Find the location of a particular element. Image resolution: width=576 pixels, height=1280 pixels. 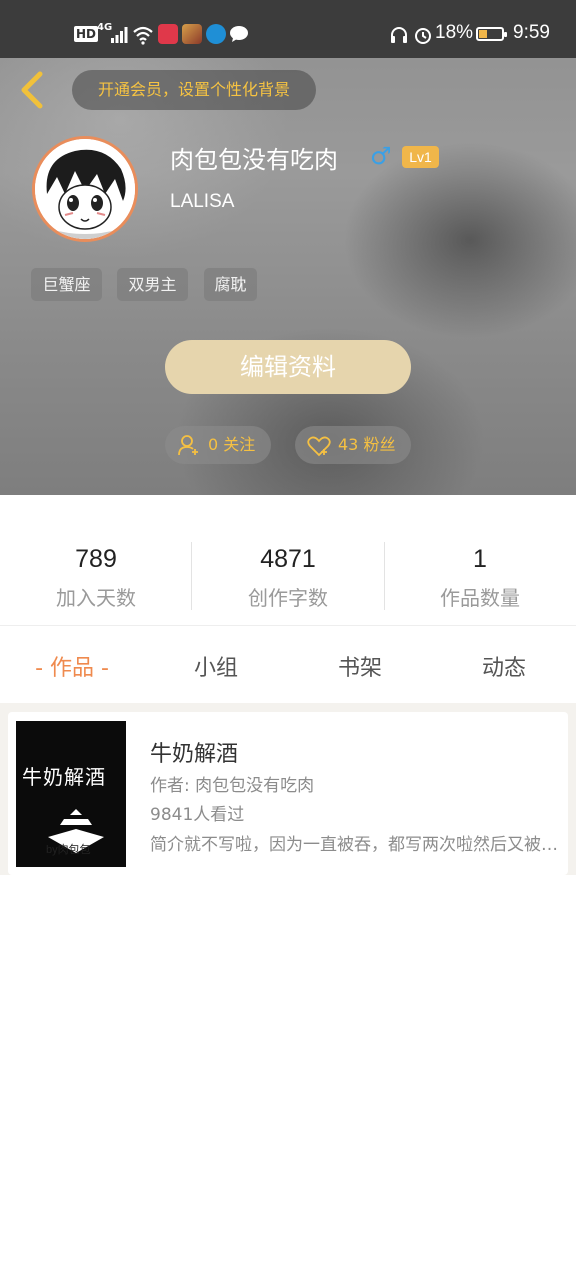

vip-background-prompt: 开通会员，设置个性化背景 is located at coordinates (194, 90).